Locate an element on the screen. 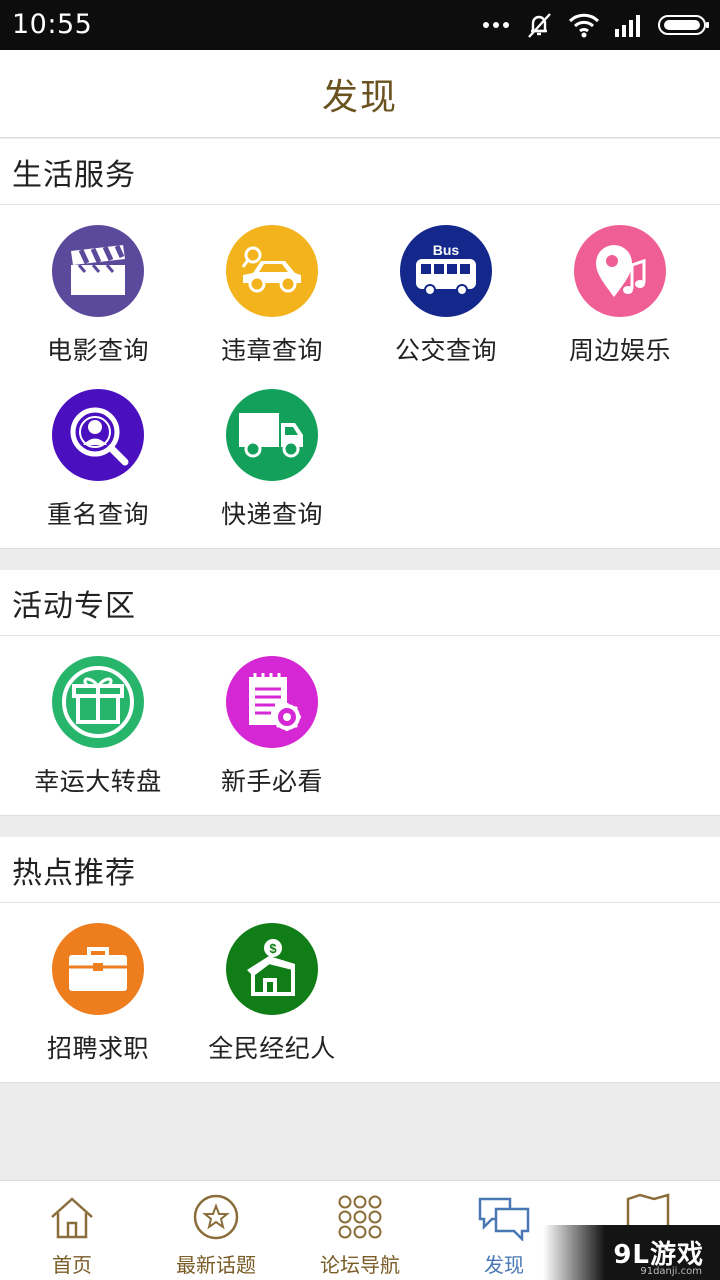  tile-jobs: 招聘求职 is located at coordinates (98, 985).